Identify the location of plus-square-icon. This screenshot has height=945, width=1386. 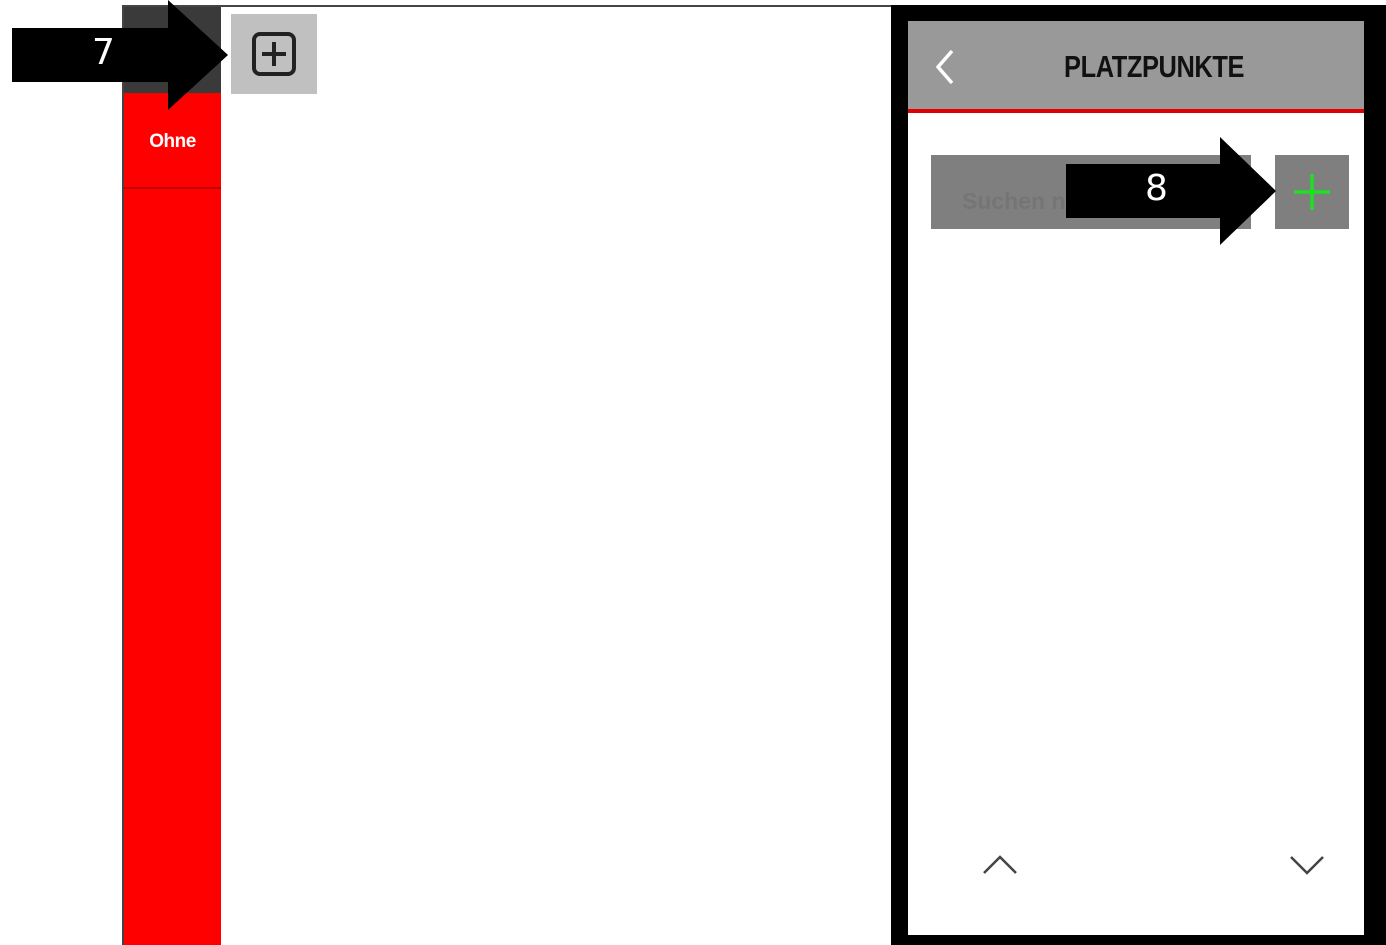
(274, 54).